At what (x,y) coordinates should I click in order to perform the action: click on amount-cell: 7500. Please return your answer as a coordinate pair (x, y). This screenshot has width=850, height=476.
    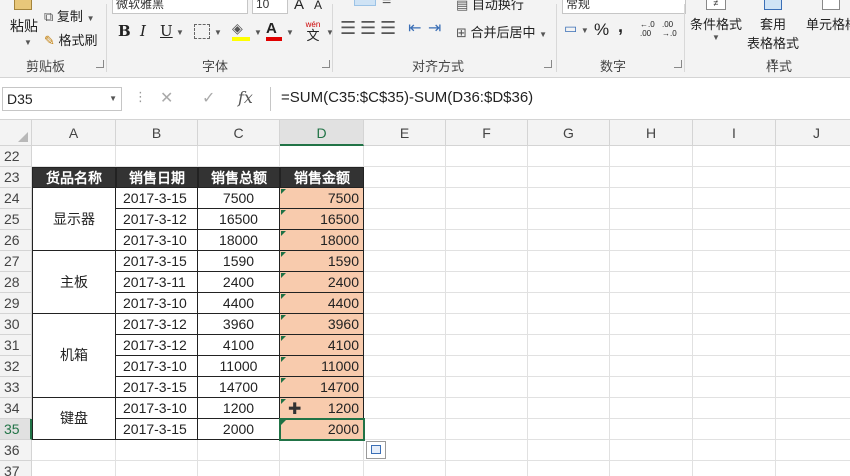
    Looking at the image, I should click on (322, 198).